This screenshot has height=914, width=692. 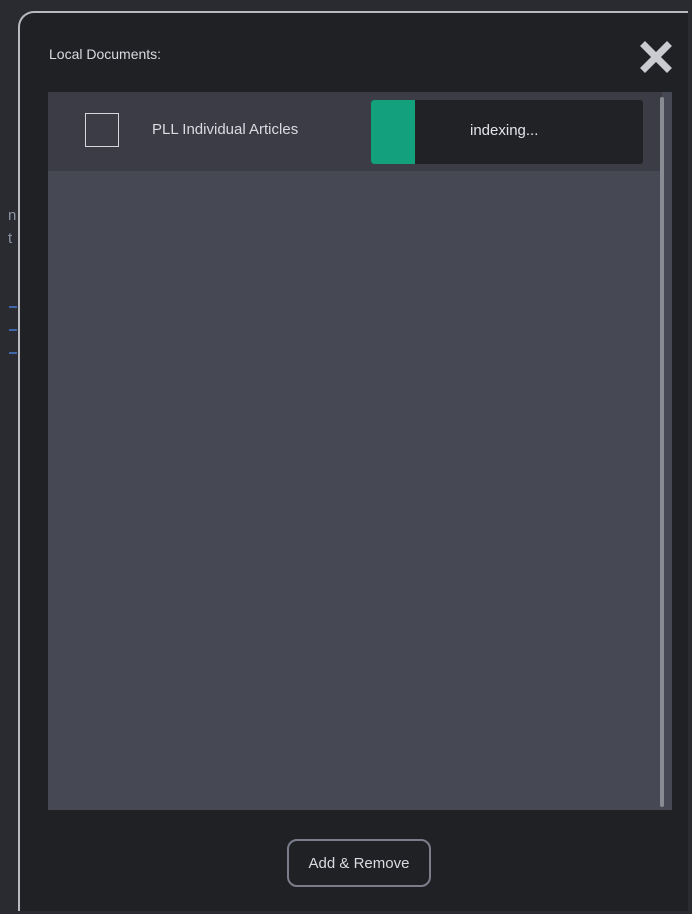 I want to click on close-x-icon, so click(x=656, y=57).